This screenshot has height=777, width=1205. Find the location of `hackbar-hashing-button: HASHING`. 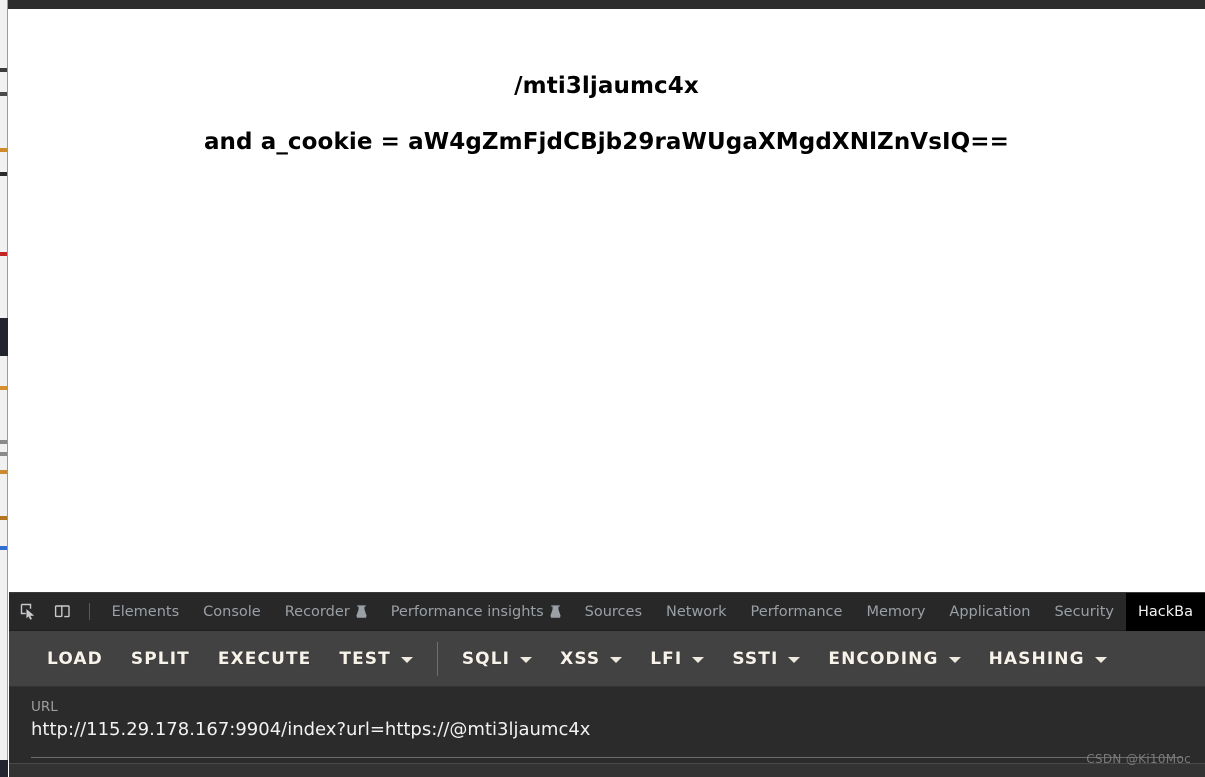

hackbar-hashing-button: HASHING is located at coordinates (1048, 659).